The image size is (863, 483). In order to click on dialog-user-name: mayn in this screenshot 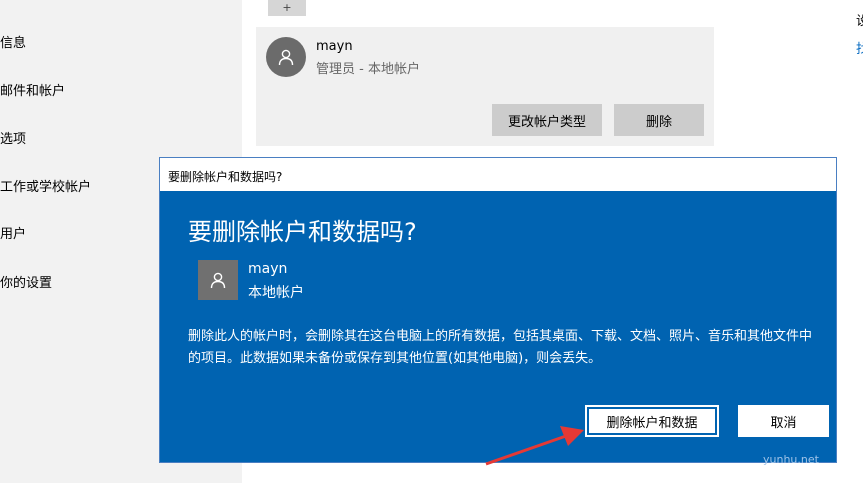, I will do `click(268, 269)`.